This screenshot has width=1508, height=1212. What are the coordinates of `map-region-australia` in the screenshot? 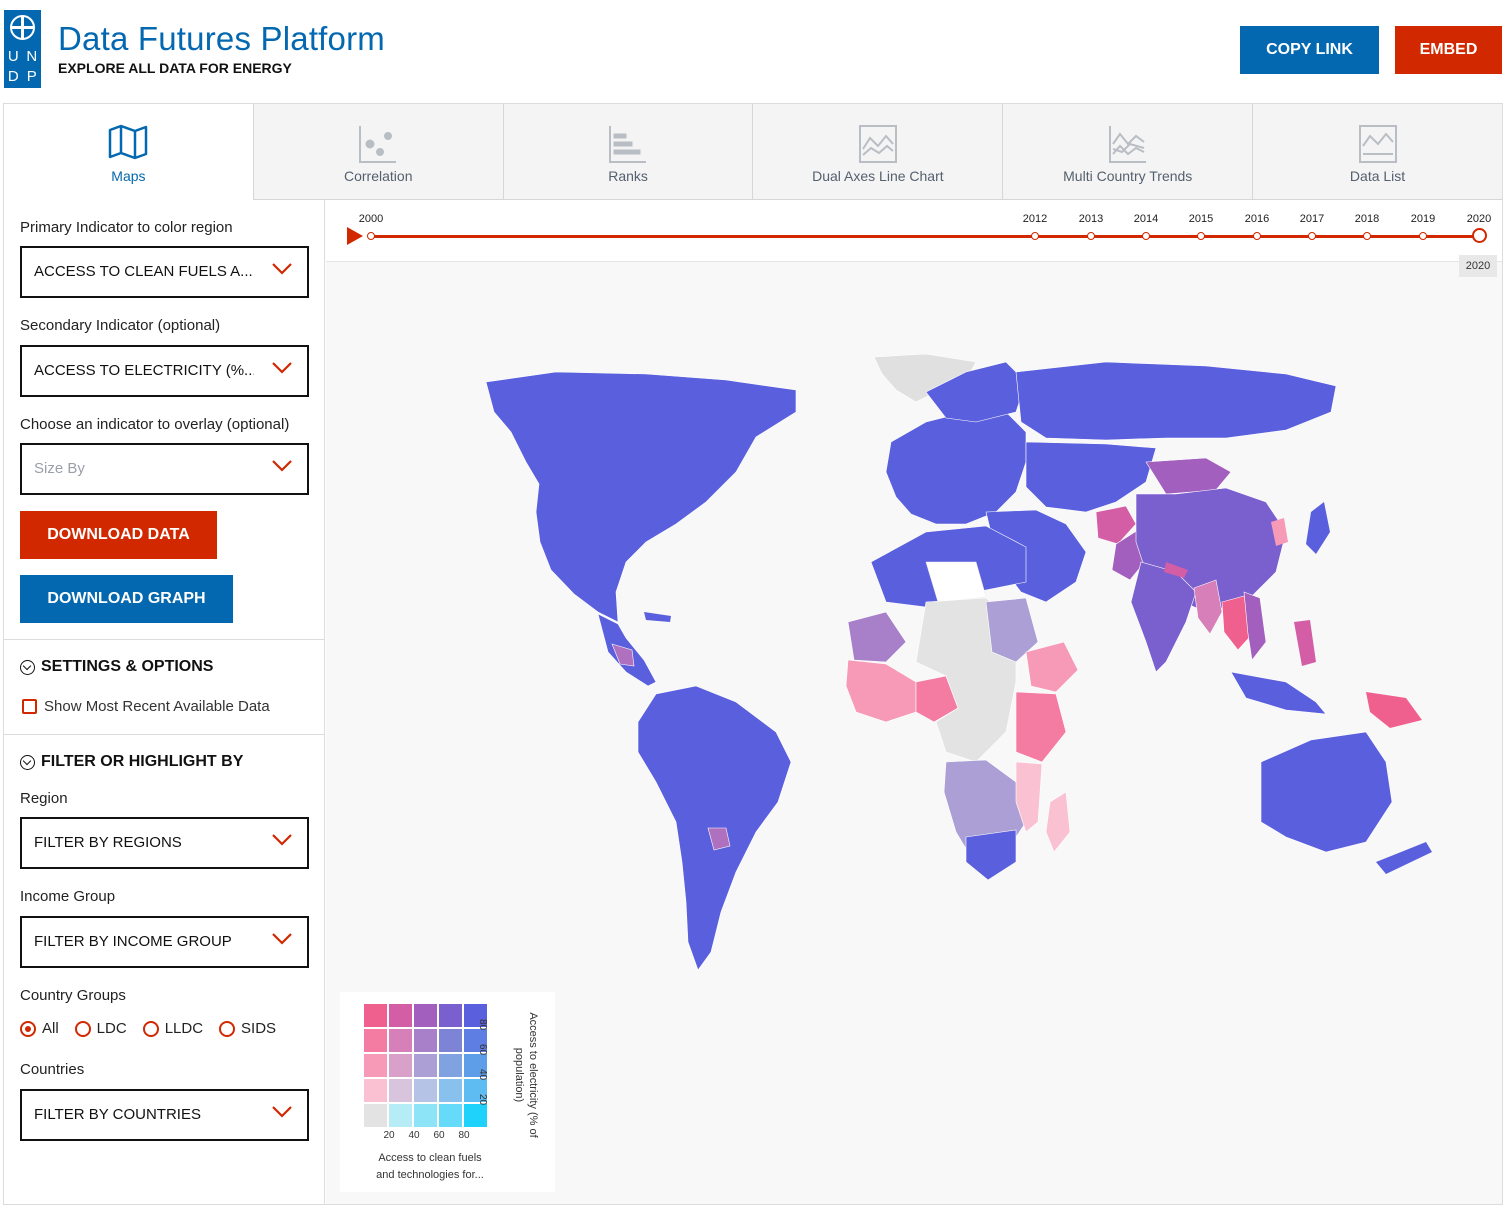 It's located at (1326, 792).